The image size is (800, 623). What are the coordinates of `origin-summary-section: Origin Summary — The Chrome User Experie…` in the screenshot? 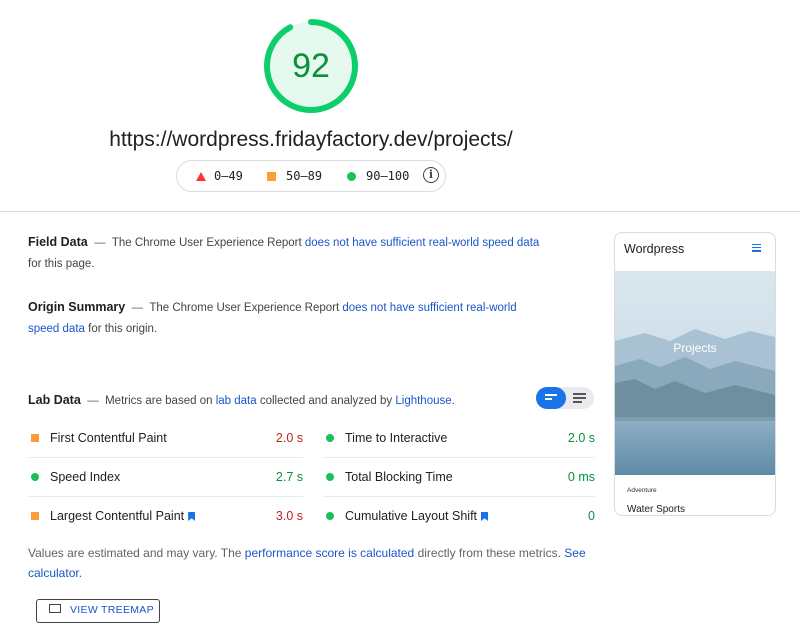 It's located at (288, 318).